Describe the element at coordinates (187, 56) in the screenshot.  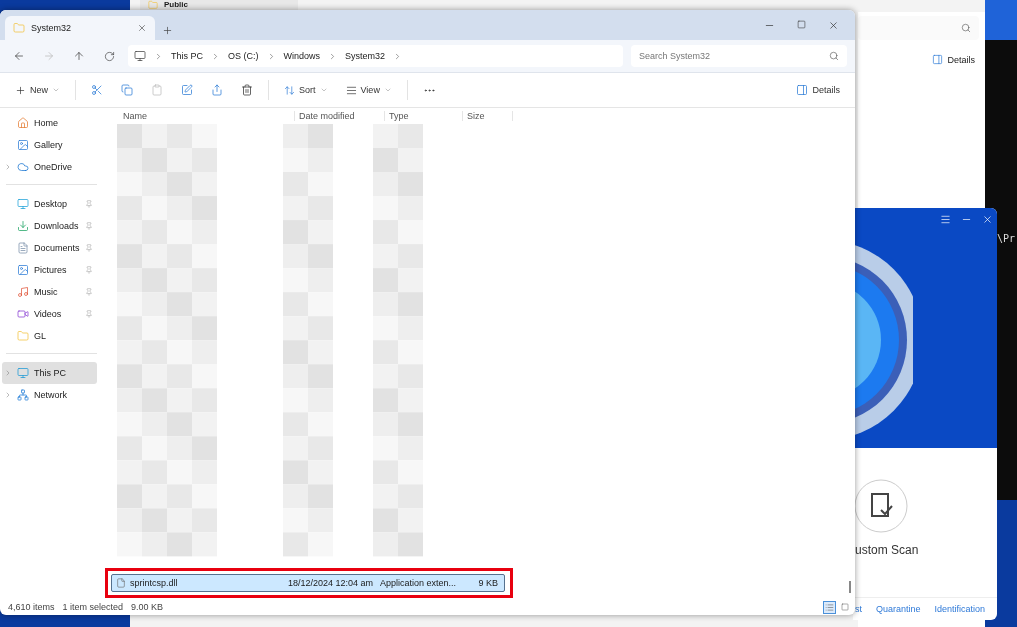
I see `breadcrumb: This PC` at that location.